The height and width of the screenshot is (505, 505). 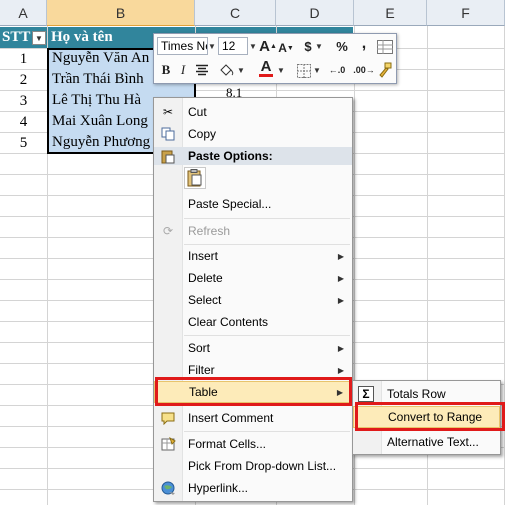 What do you see at coordinates (168, 418) in the screenshot?
I see `comment-icon` at bounding box center [168, 418].